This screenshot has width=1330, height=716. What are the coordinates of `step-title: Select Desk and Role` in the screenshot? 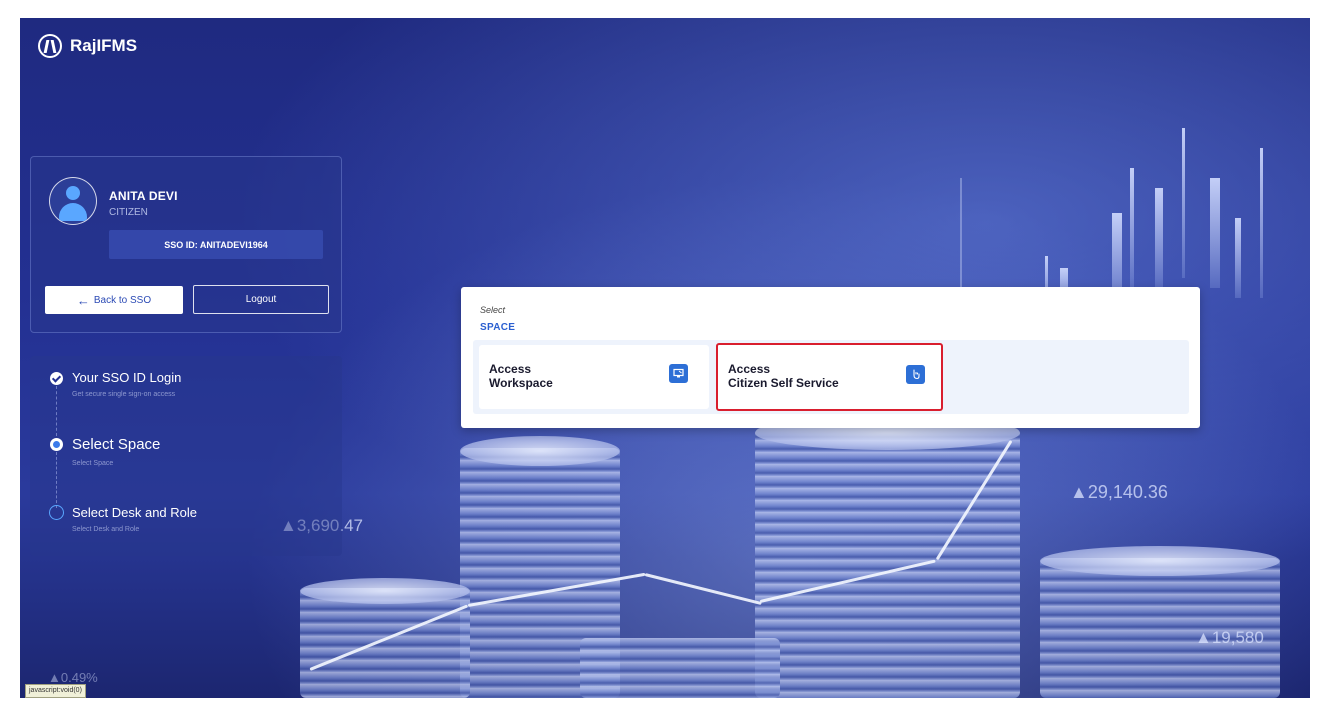 It's located at (135, 512).